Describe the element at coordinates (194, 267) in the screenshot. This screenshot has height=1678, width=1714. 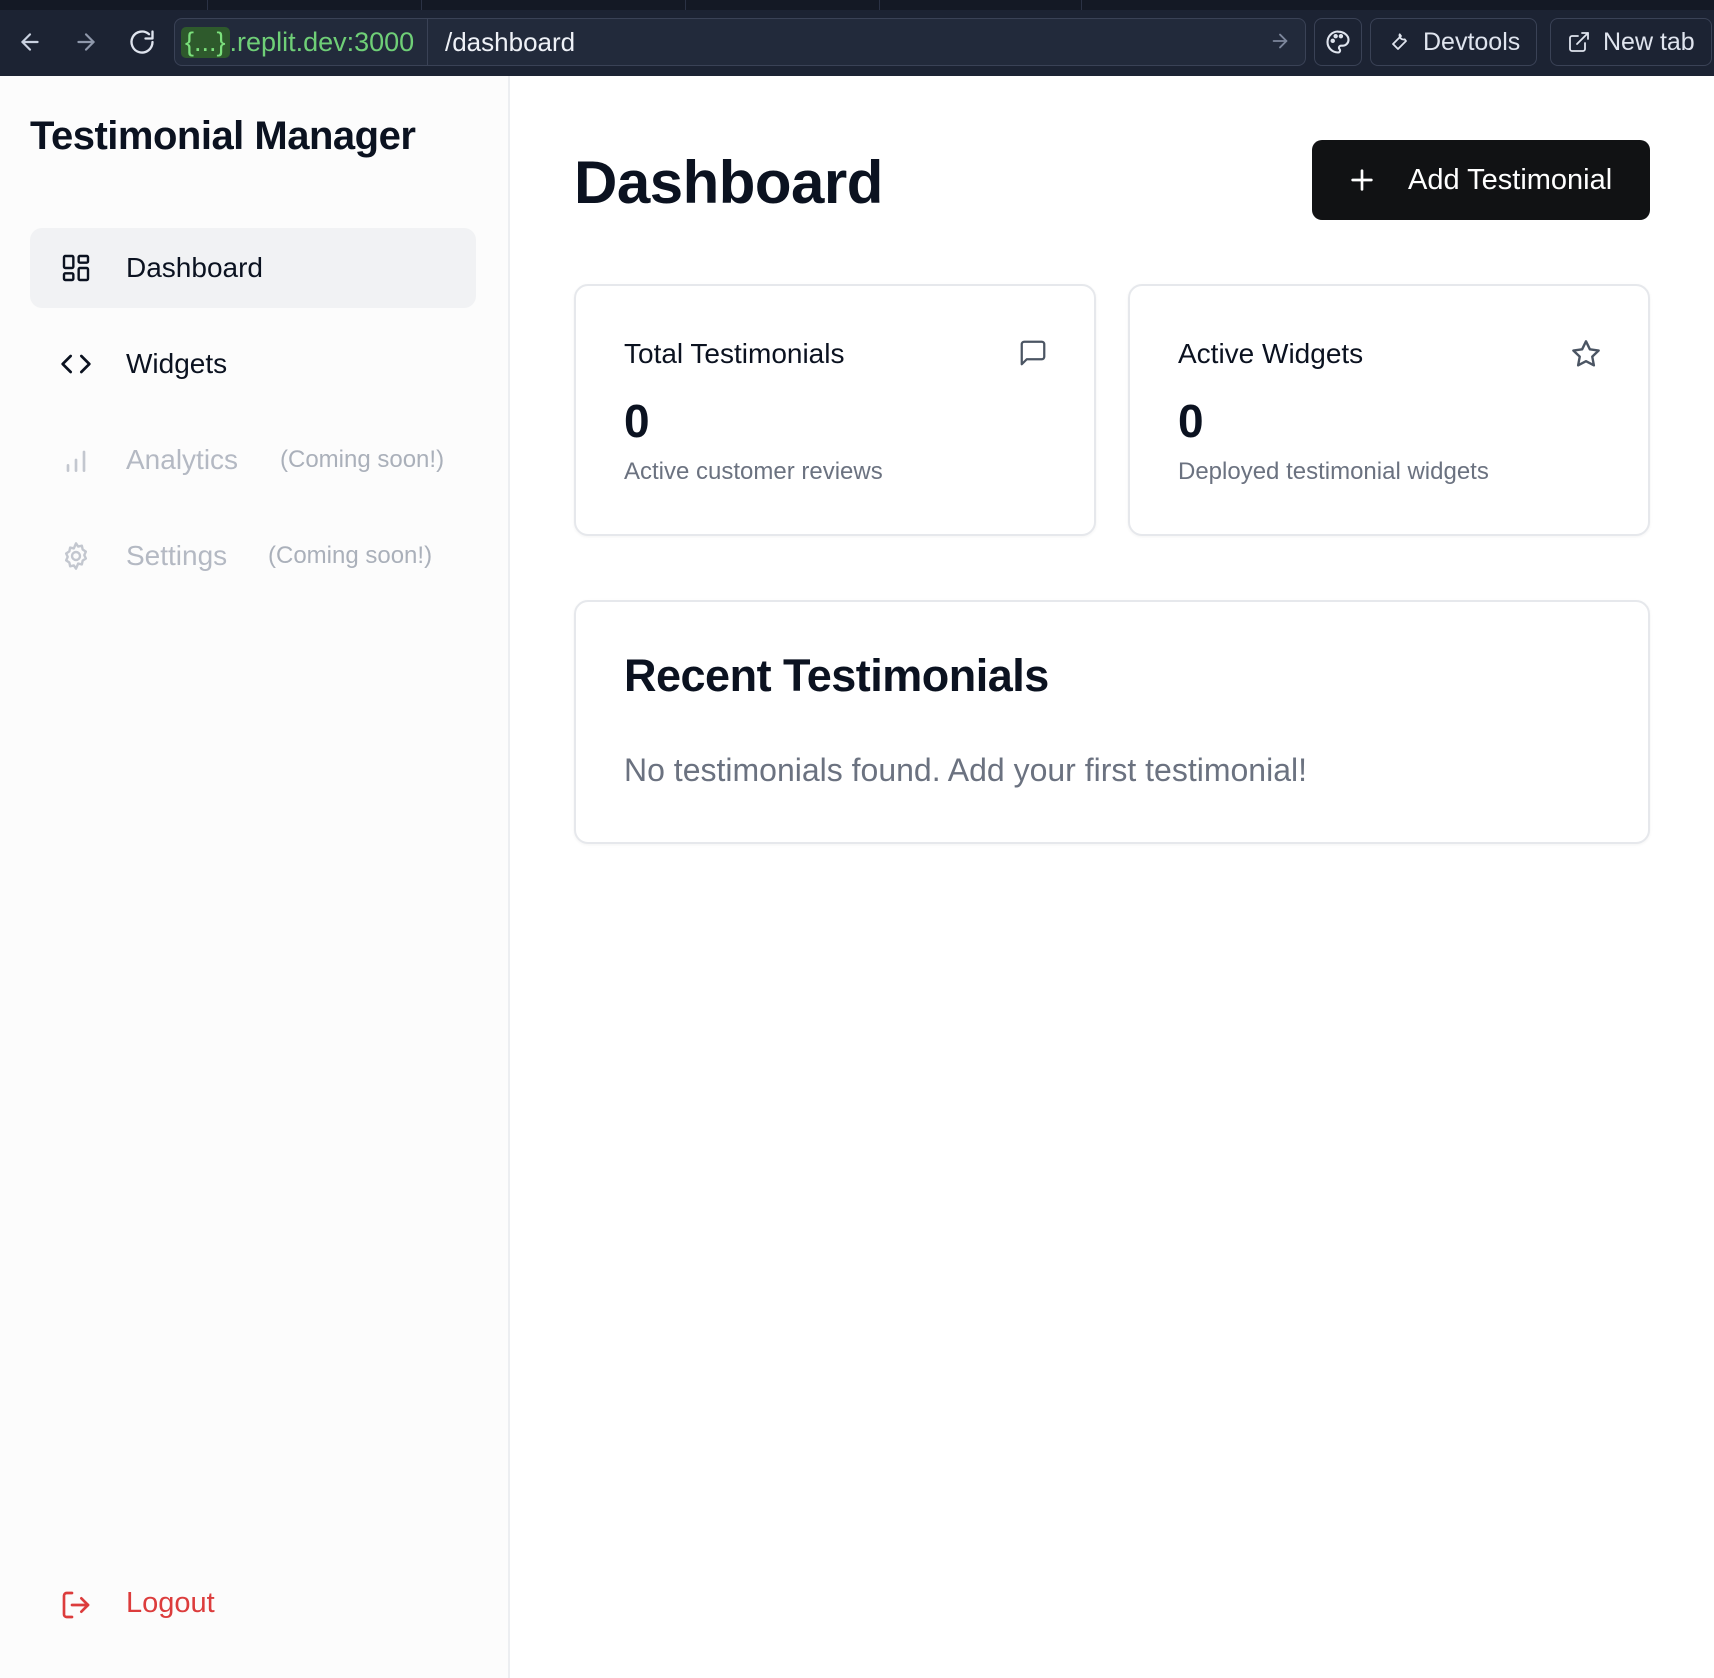
I see `sidebar-item-label: Dashboard` at that location.